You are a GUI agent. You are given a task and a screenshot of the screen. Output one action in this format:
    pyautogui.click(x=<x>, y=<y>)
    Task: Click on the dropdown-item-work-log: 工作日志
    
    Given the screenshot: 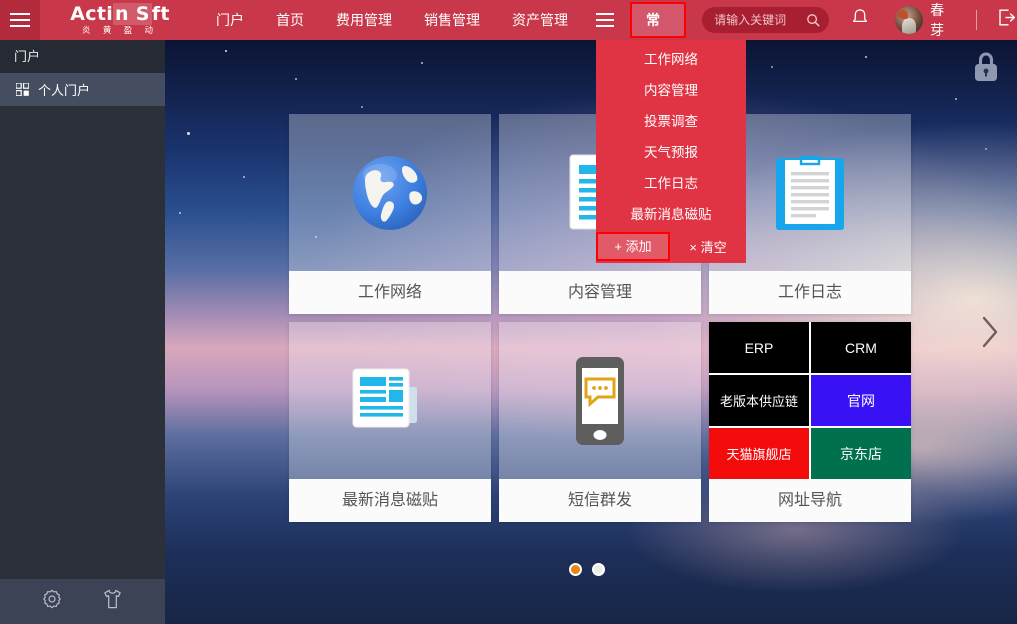 What is the action you would take?
    pyautogui.click(x=671, y=183)
    